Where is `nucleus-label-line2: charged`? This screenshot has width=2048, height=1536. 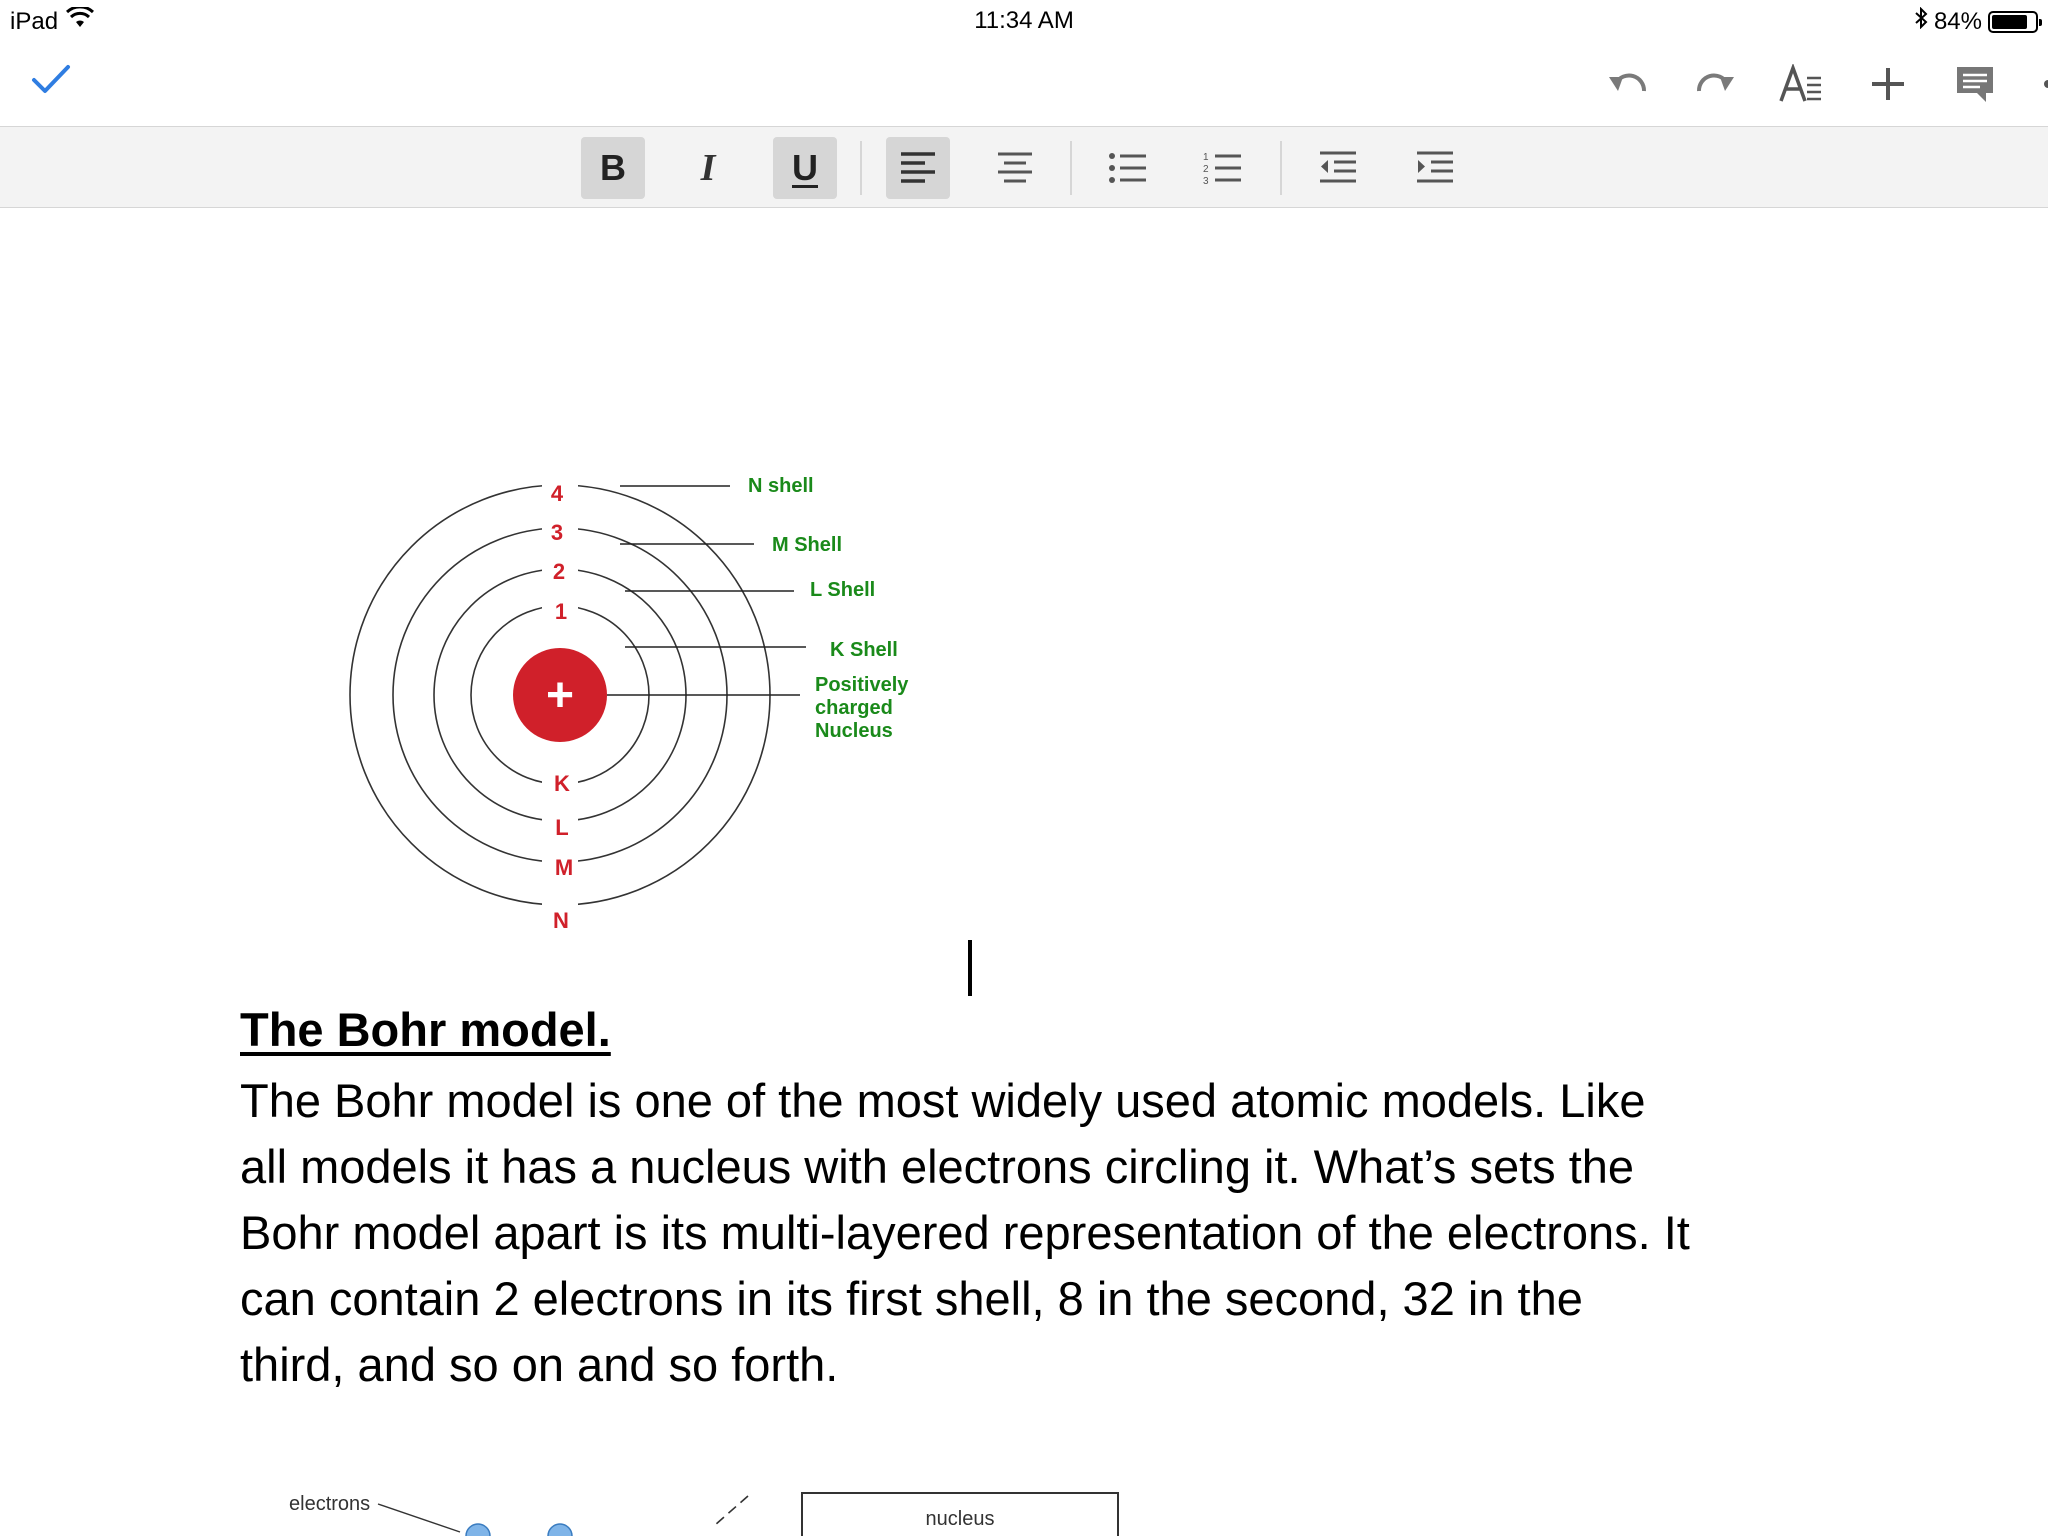 nucleus-label-line2: charged is located at coordinates (854, 708).